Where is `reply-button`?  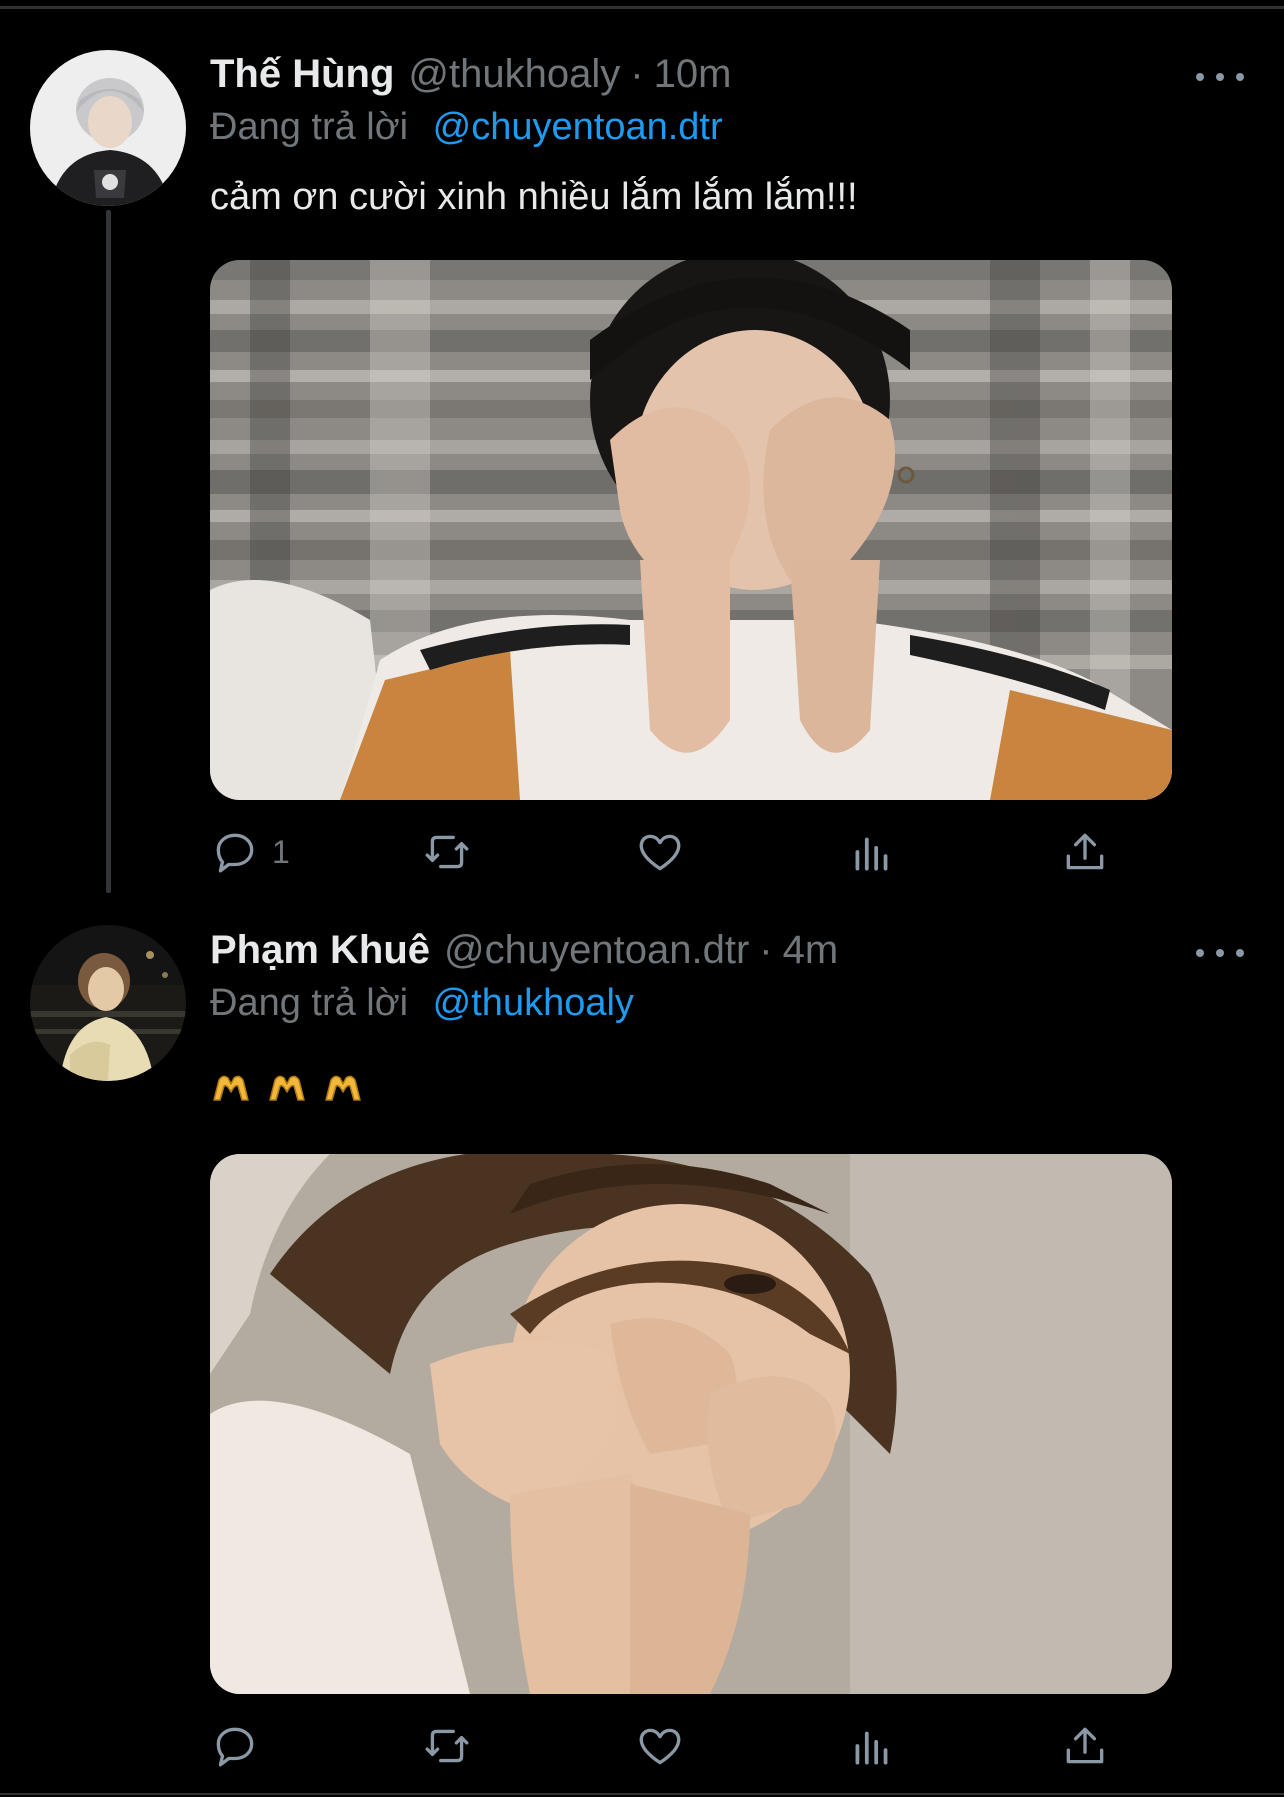 reply-button is located at coordinates (241, 1746).